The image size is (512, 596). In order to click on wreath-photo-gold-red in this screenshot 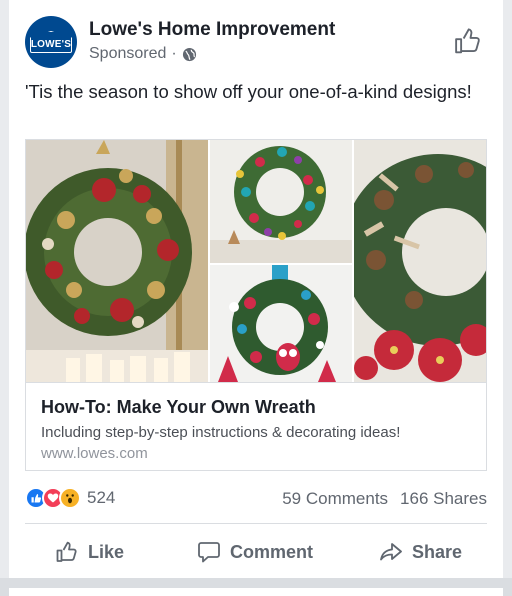, I will do `click(117, 261)`.